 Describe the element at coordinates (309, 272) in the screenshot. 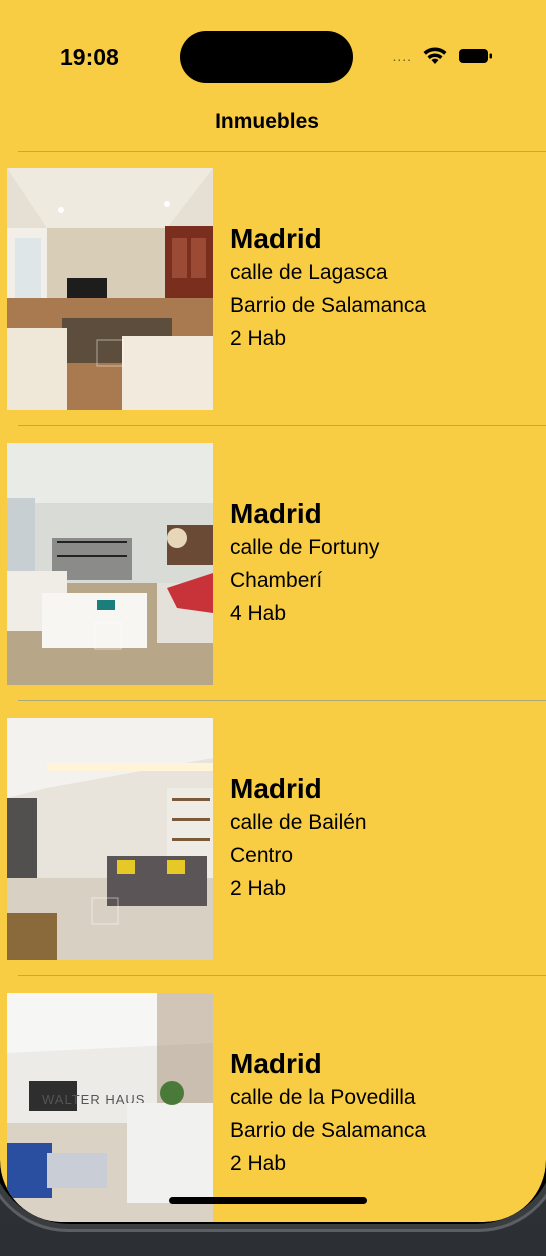

I see `listing-street: calle de Lagasca` at that location.